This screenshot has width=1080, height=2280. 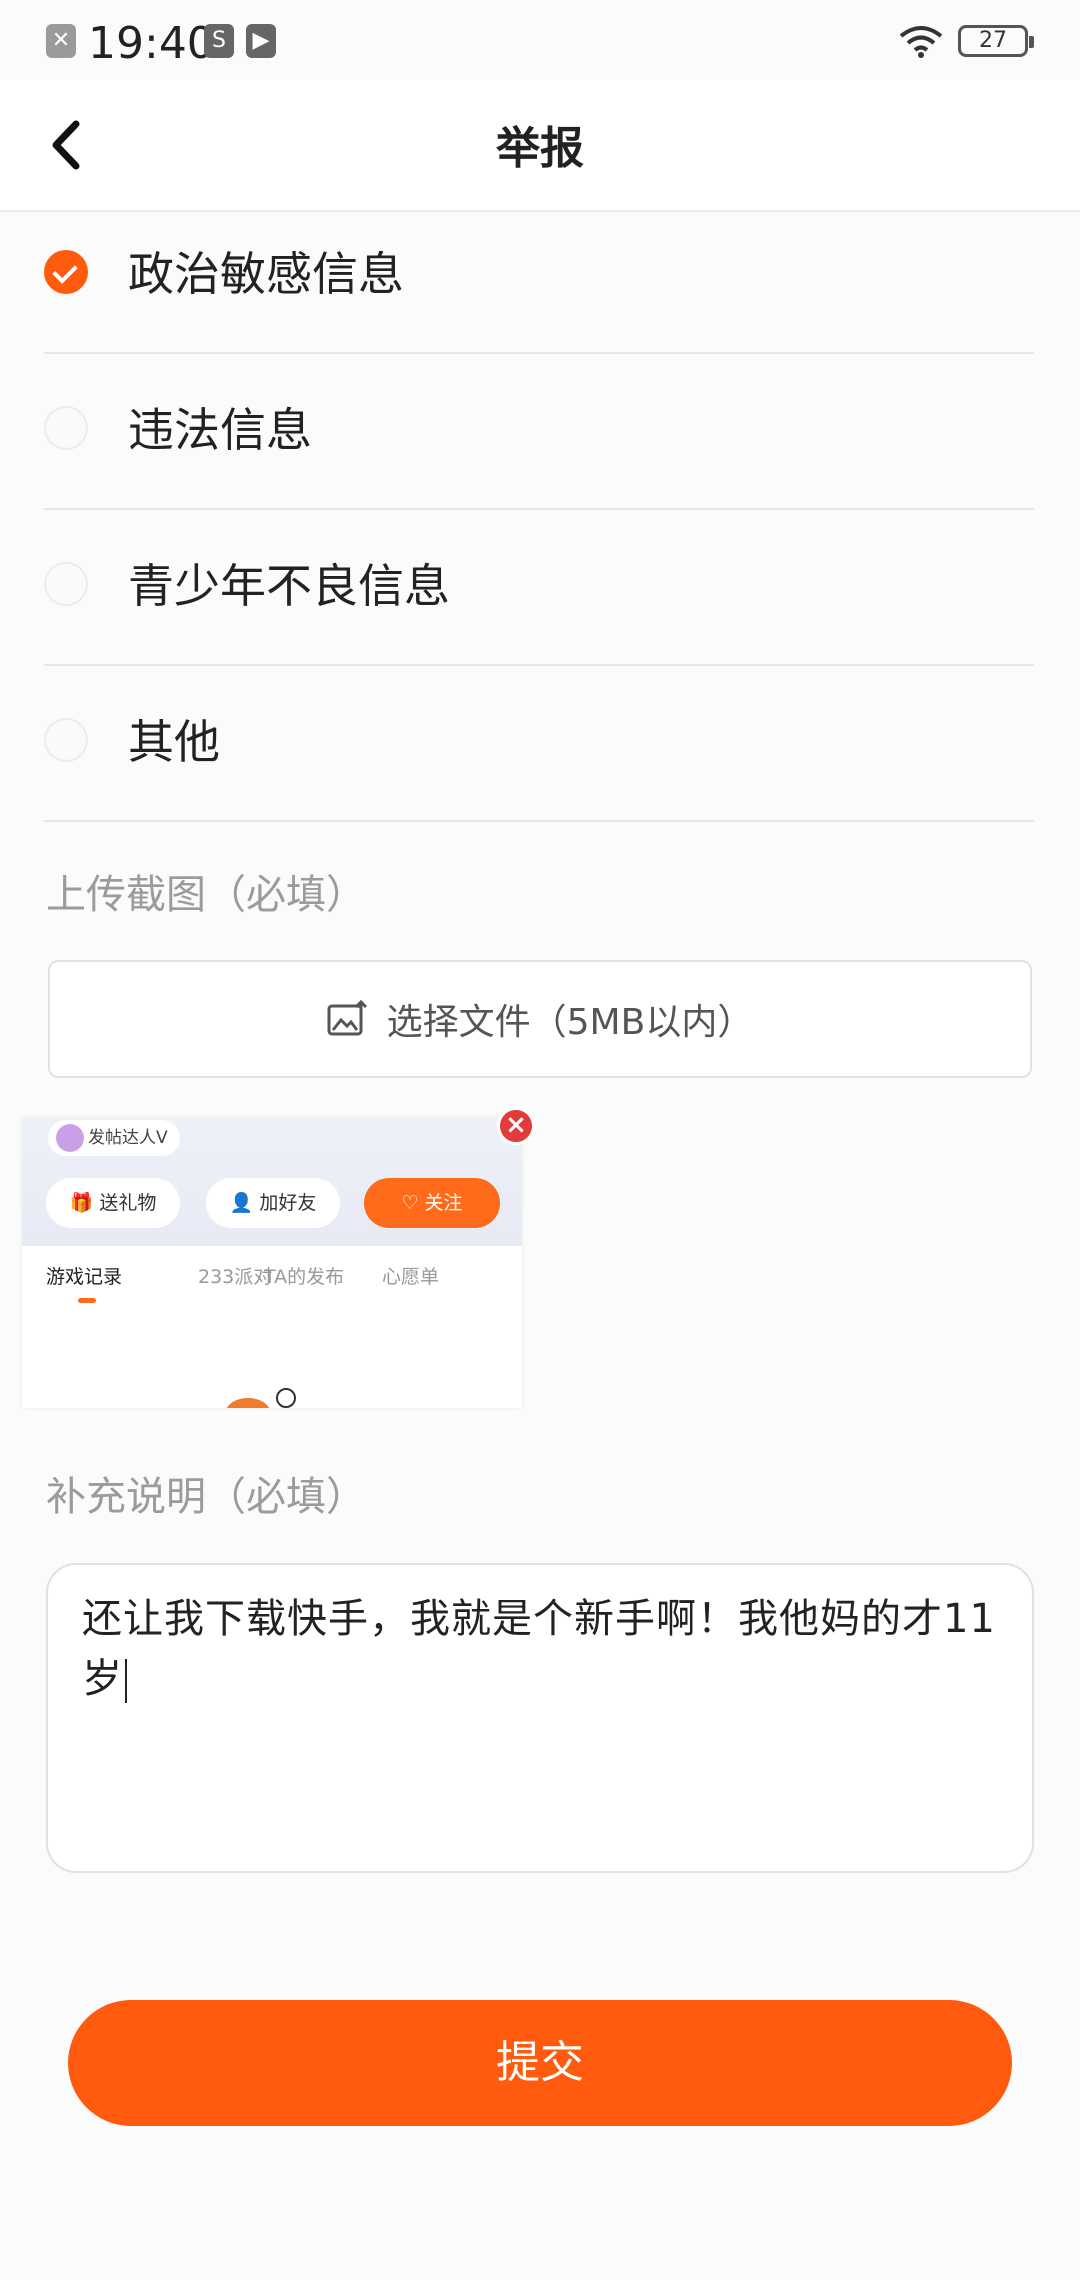 What do you see at coordinates (261, 1398) in the screenshot?
I see `mascot-illustration-icon` at bounding box center [261, 1398].